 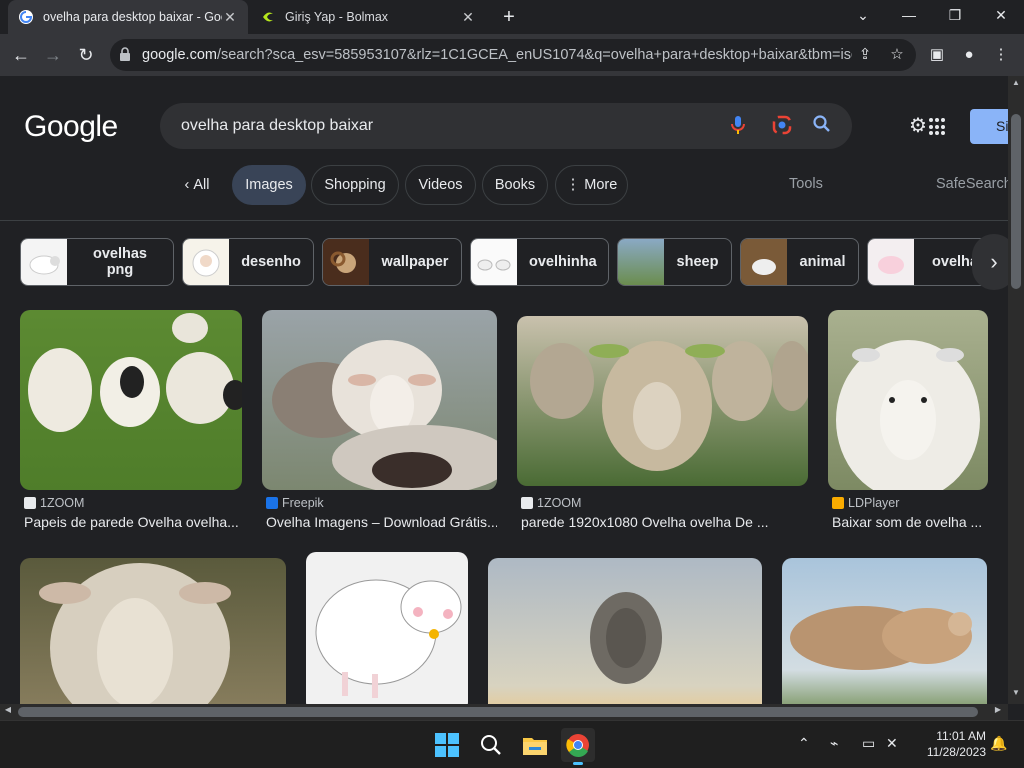 What do you see at coordinates (8, 709) in the screenshot?
I see `scroll-left-icon: ◀` at bounding box center [8, 709].